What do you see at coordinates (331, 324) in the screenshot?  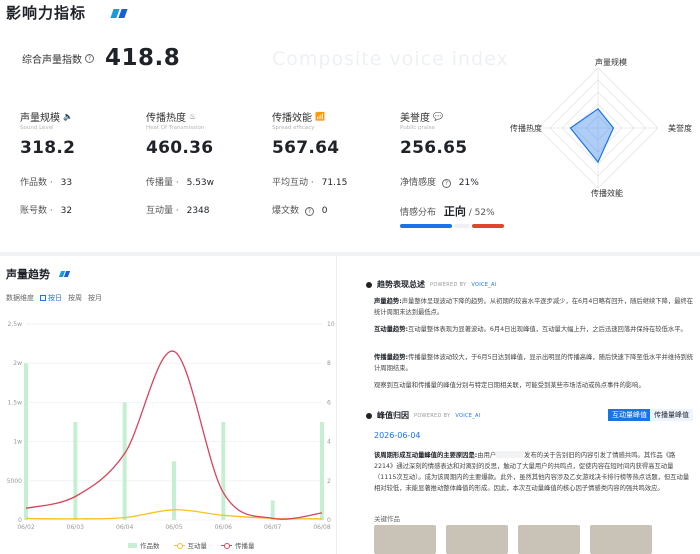 I see `y-tick-label-right: 10` at bounding box center [331, 324].